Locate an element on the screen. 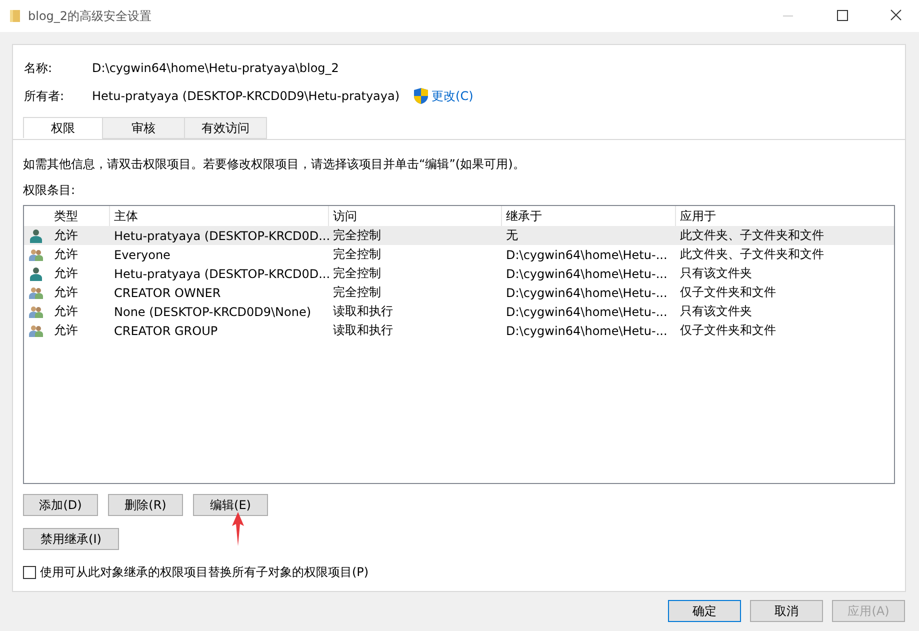 This screenshot has height=631, width=919. tab: 权限 is located at coordinates (63, 127).